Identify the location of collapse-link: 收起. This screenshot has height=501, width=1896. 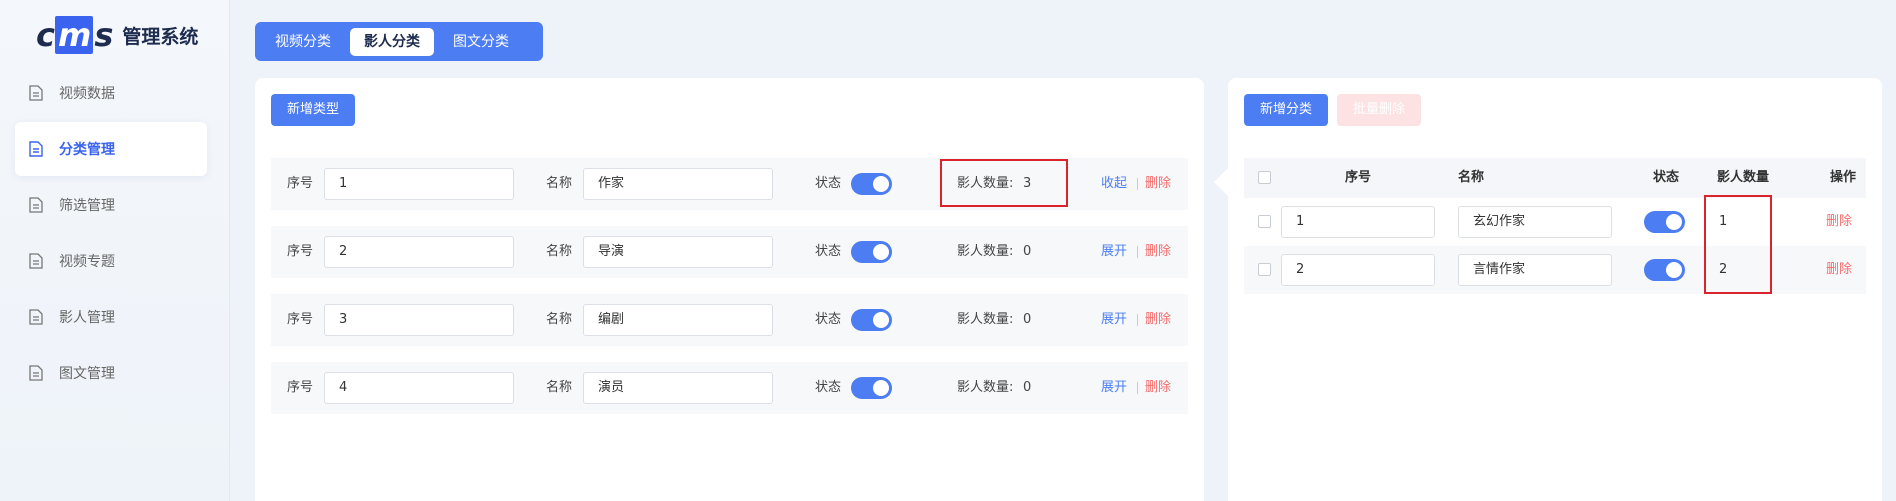
(1114, 184).